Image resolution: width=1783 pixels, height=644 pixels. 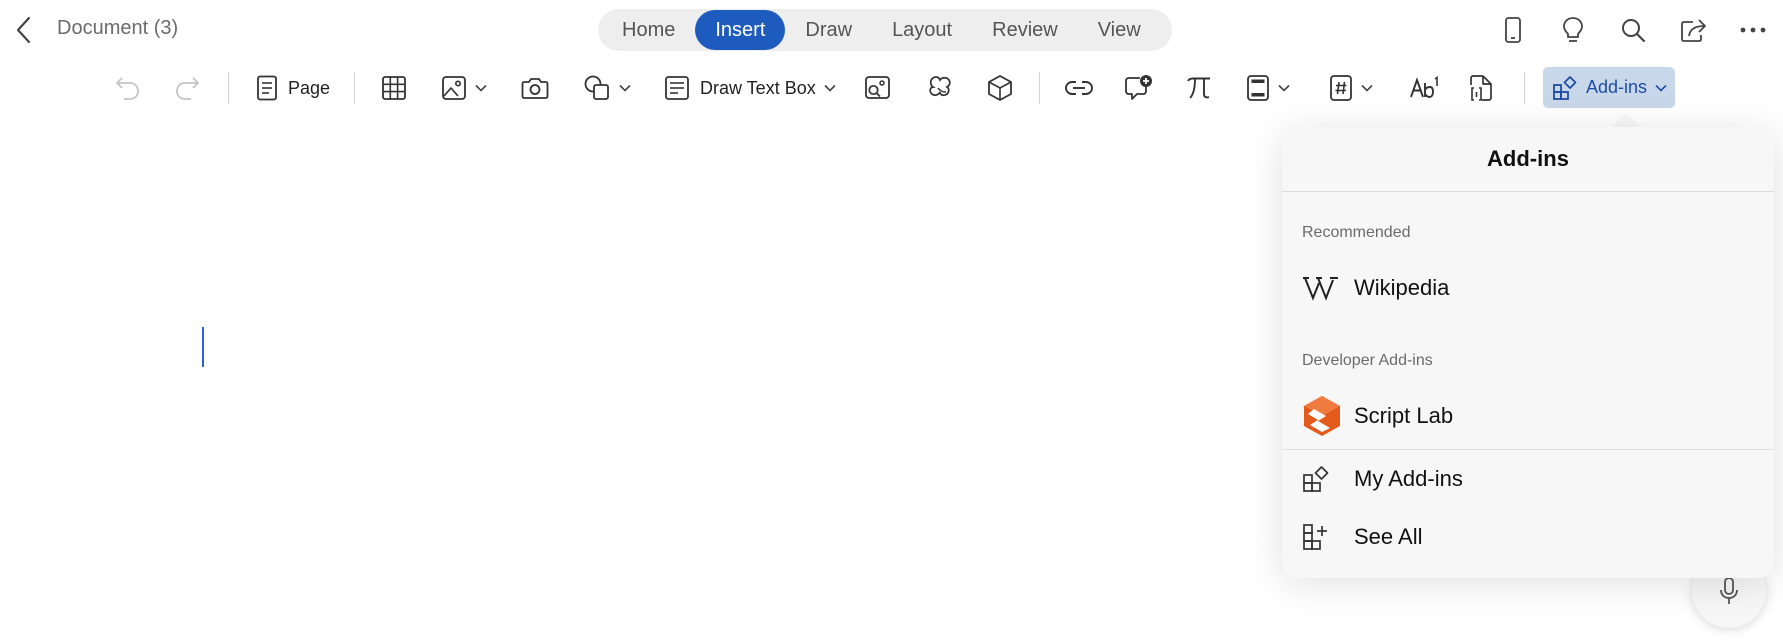 What do you see at coordinates (1565, 87) in the screenshot?
I see `add-ins-icon` at bounding box center [1565, 87].